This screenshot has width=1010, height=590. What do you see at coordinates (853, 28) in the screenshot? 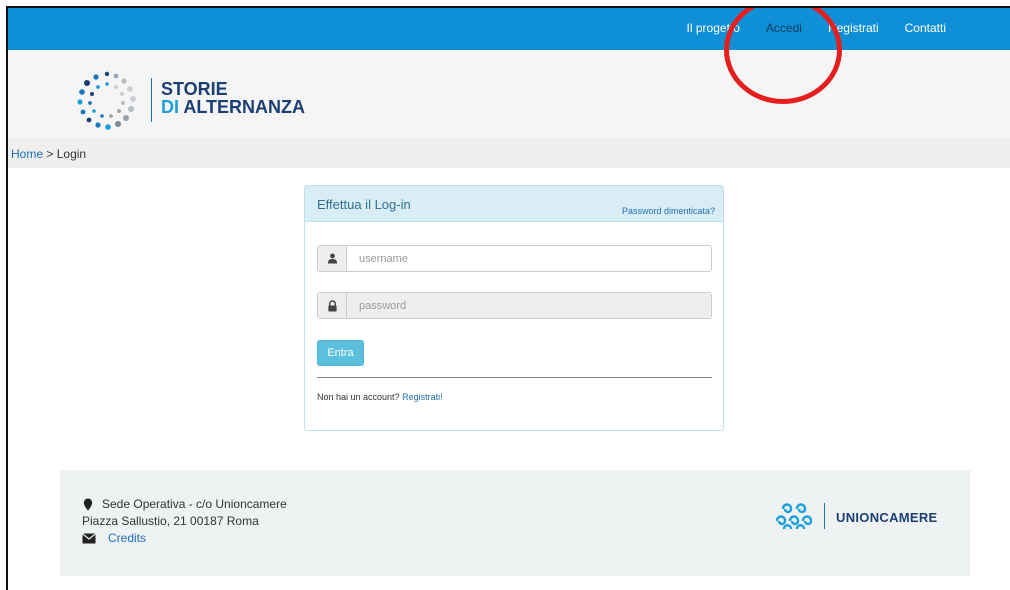
I see `nav-item-registrati: Registrati` at bounding box center [853, 28].